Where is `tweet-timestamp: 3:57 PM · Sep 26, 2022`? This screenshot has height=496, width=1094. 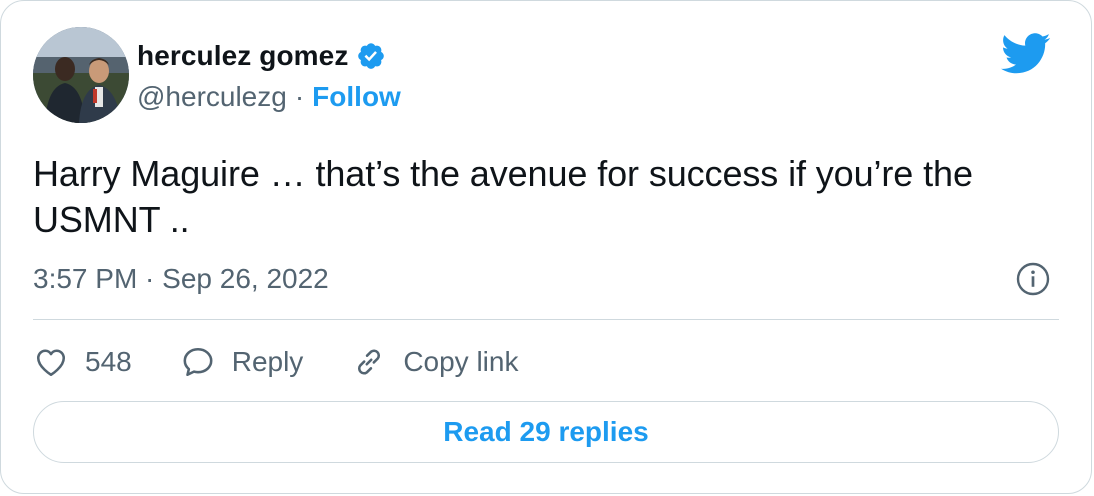 tweet-timestamp: 3:57 PM · Sep 26, 2022 is located at coordinates (181, 279).